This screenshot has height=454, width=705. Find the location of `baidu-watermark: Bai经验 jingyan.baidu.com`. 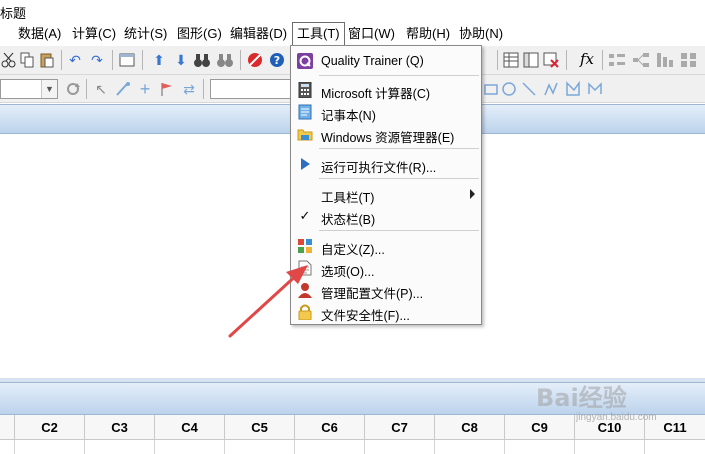

baidu-watermark: Bai经验 jingyan.baidu.com is located at coordinates (620, 409).